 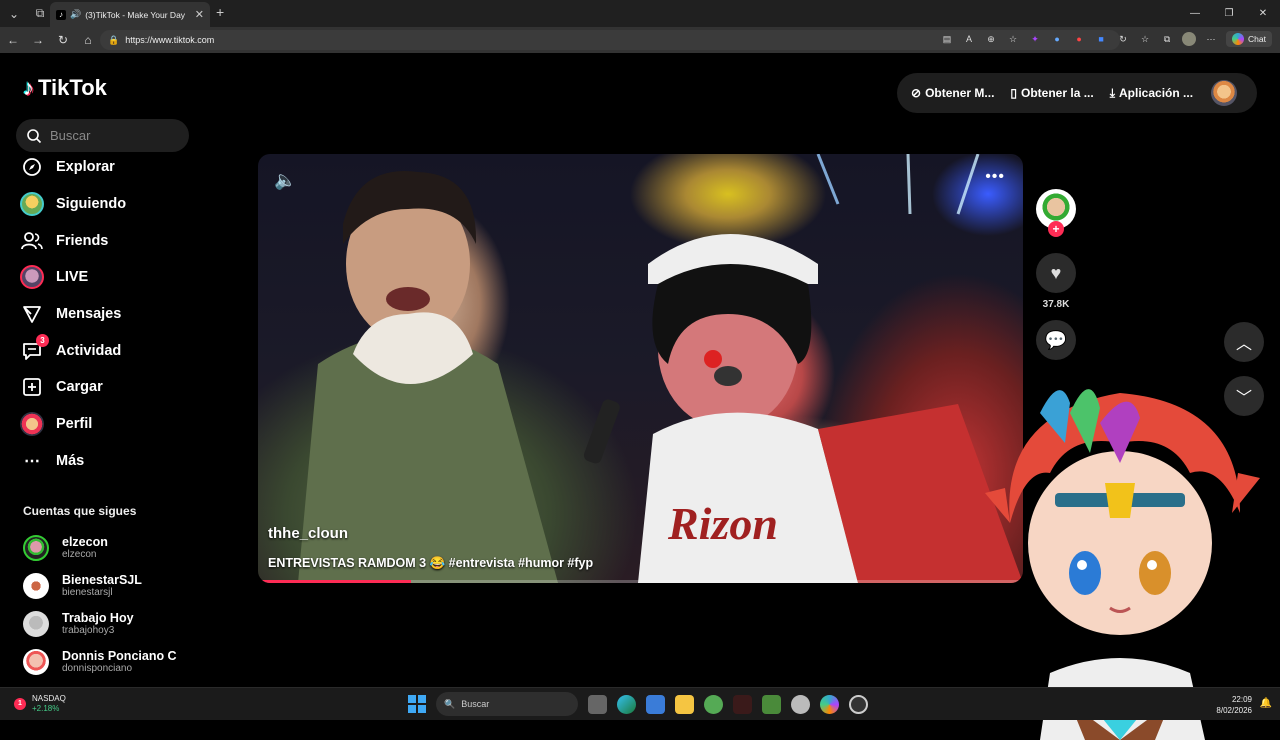 I want to click on reload-icon: ↻, so click(x=63, y=40).